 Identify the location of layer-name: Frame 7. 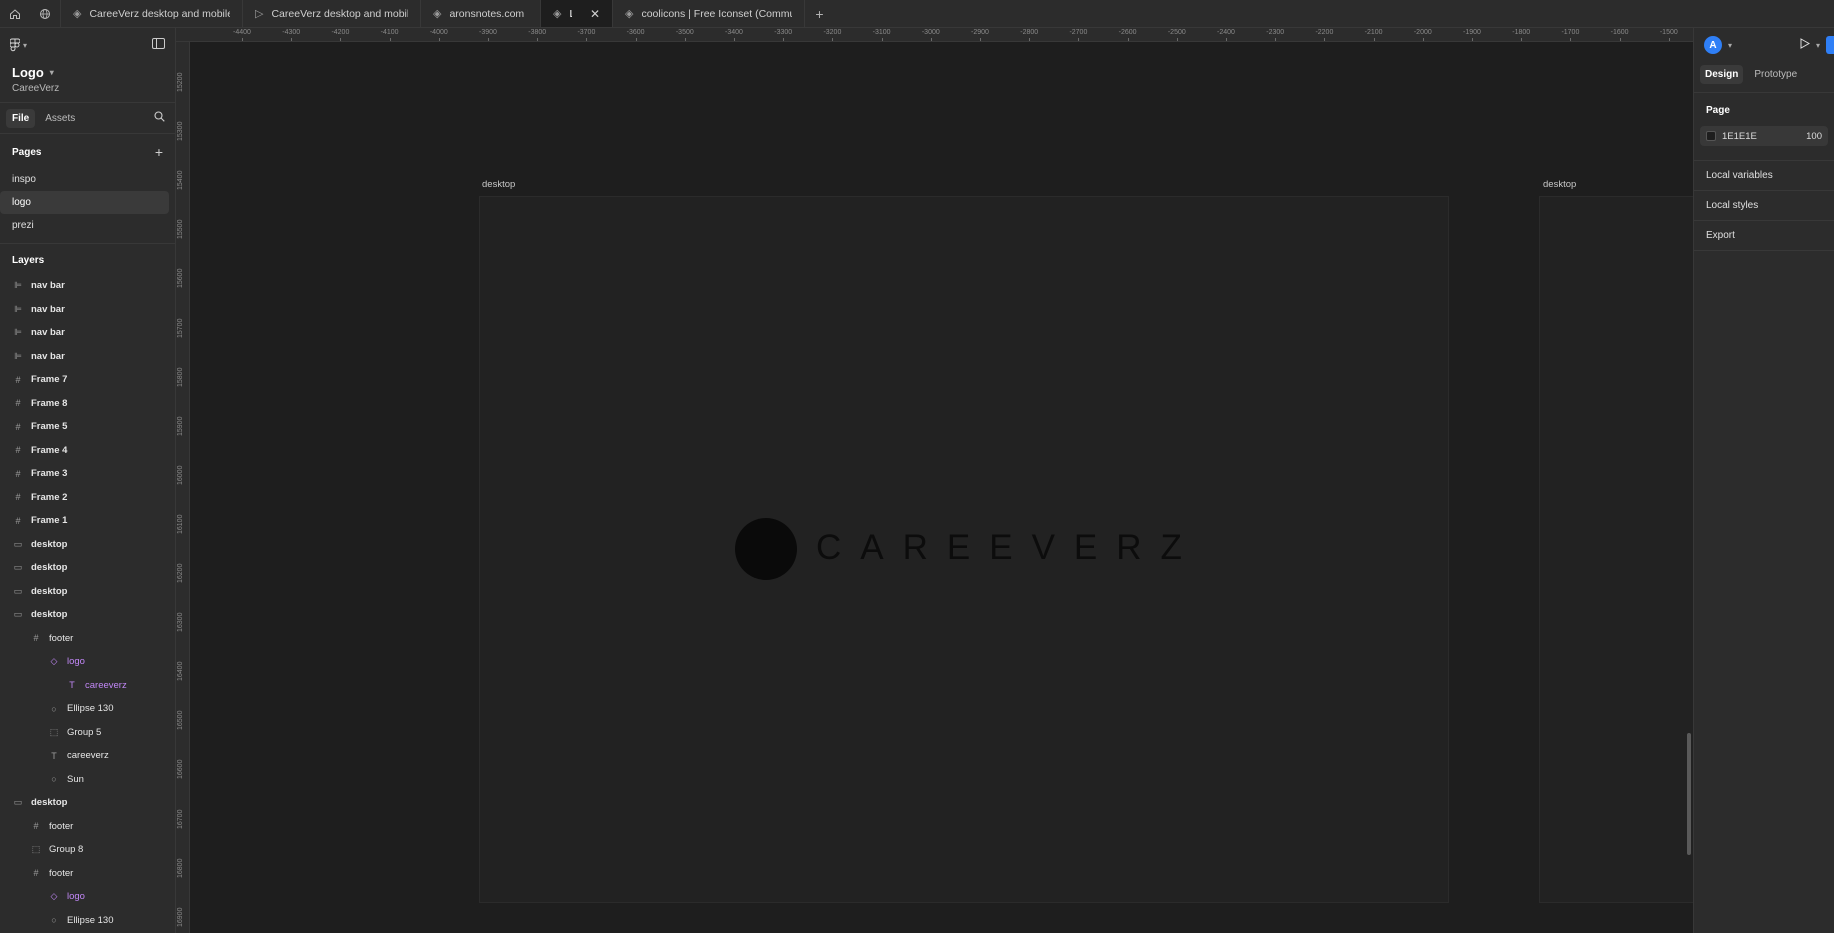
(49, 380).